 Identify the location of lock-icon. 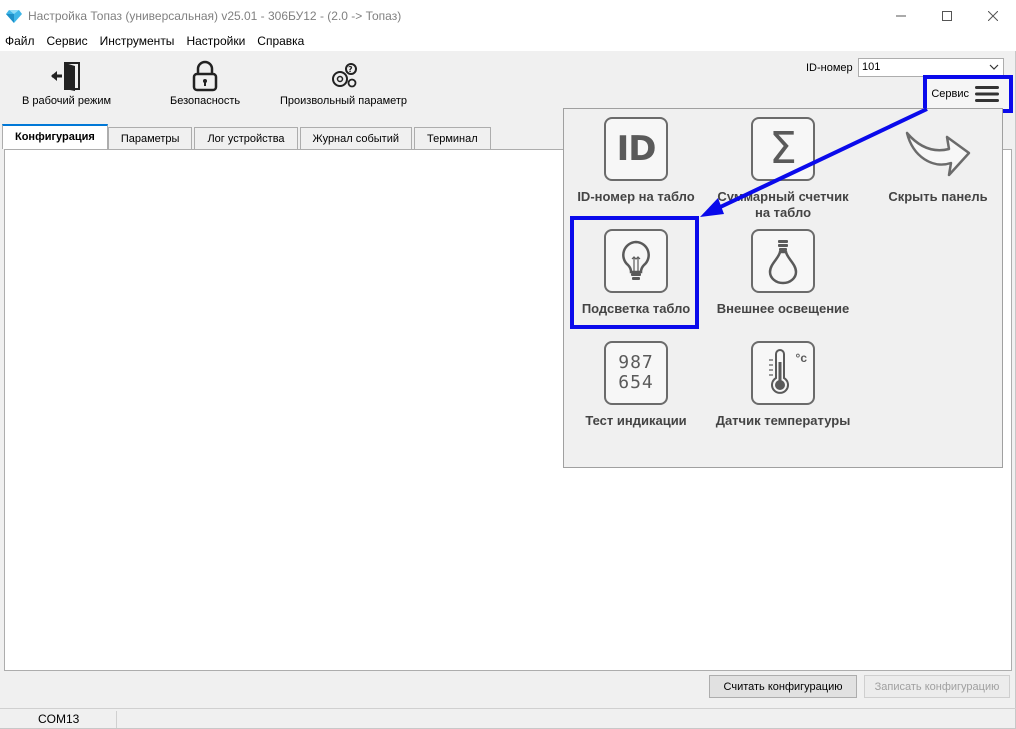
(205, 76).